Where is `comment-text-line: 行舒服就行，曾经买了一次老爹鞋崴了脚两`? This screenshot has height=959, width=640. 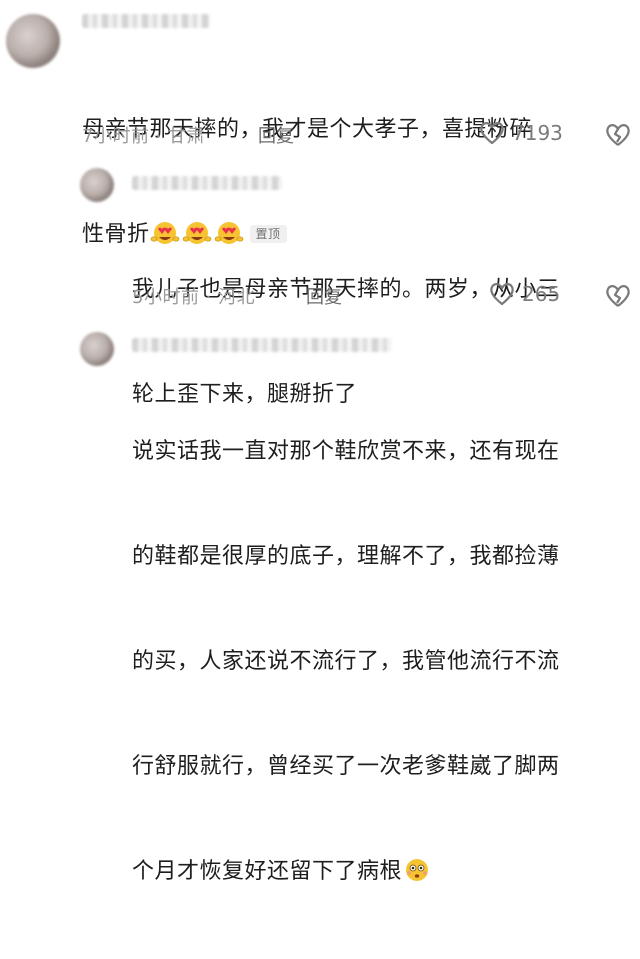 comment-text-line: 行舒服就行，曾经买了一次老爹鞋崴了脚两 is located at coordinates (346, 766).